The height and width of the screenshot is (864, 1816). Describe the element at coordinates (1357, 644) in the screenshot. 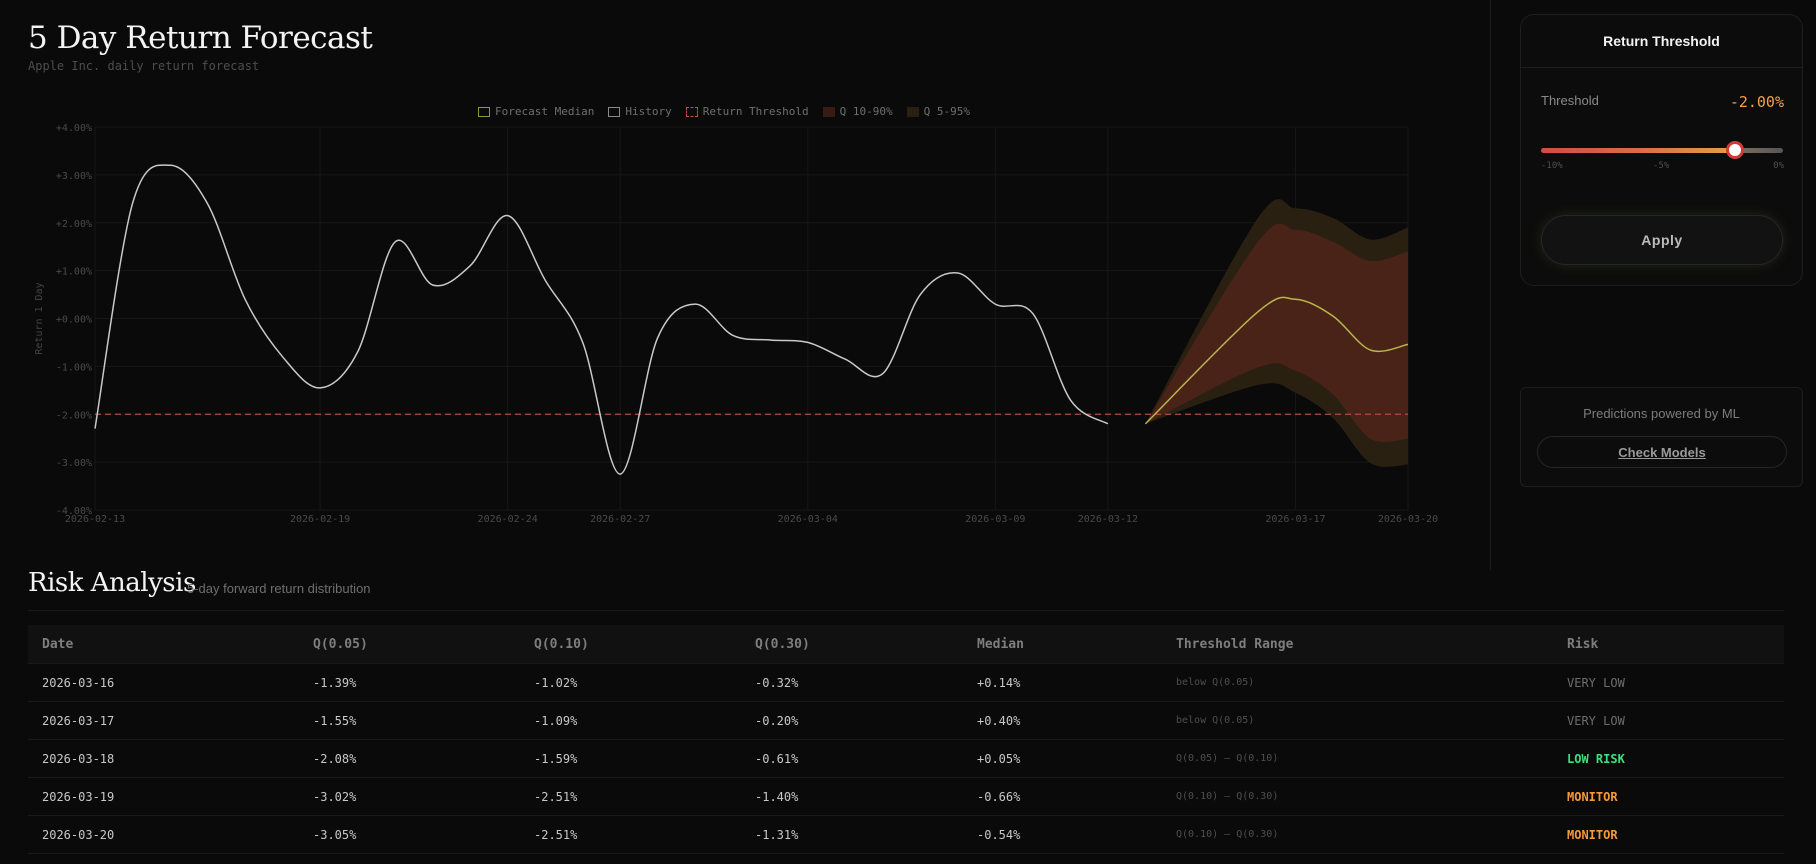

I see `column-header-threshold-range: Threshold Range` at that location.